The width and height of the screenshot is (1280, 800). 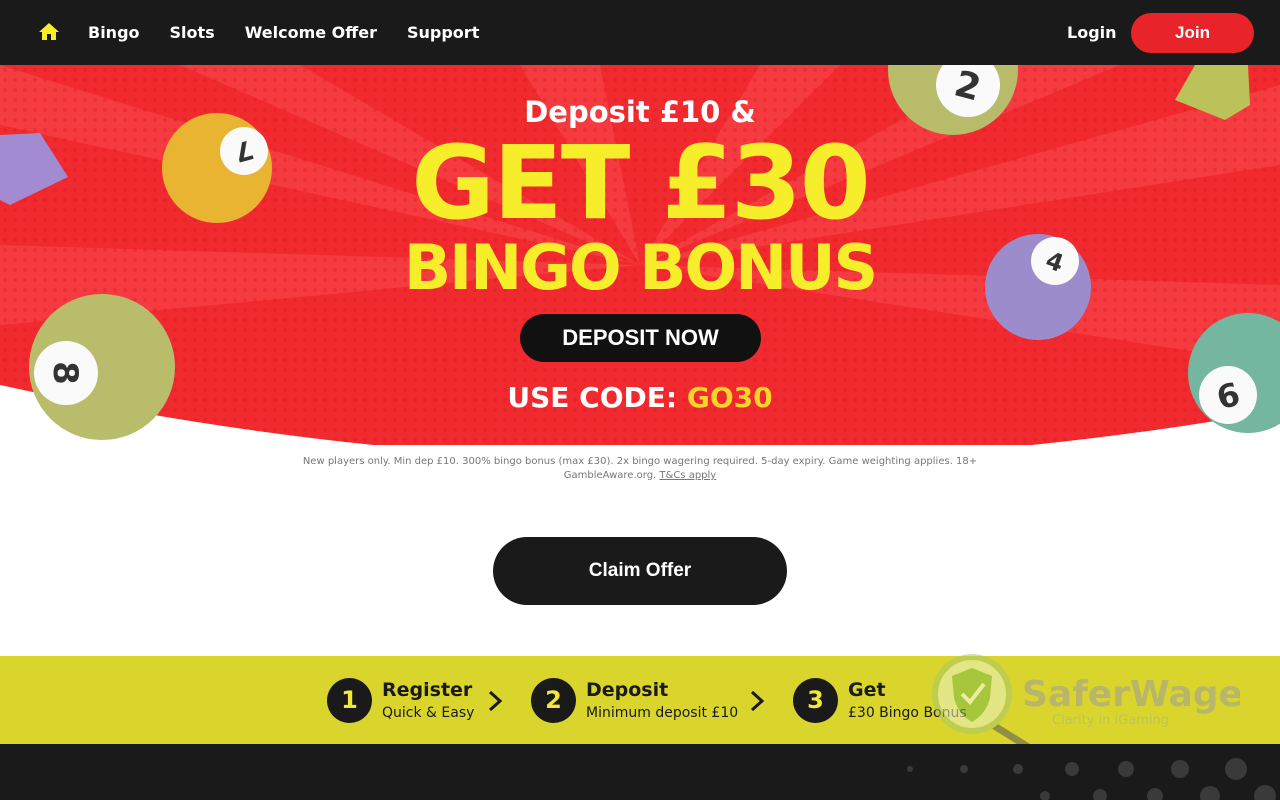 I want to click on saferwager-watermark: SaferWager Clarity in iGaming, so click(x=1086, y=703).